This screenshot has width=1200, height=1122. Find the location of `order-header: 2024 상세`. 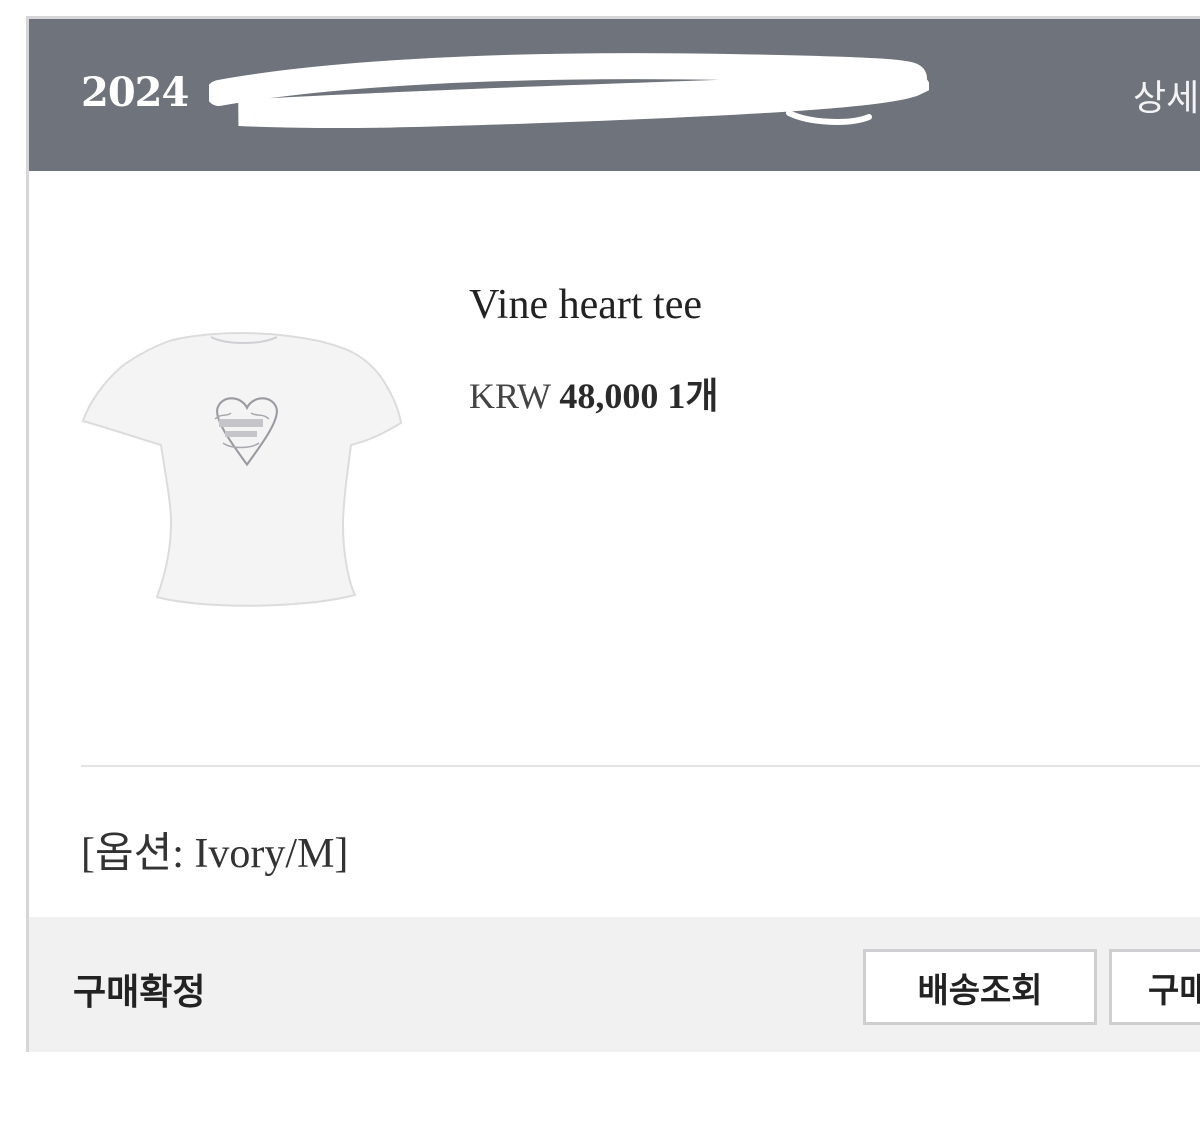

order-header: 2024 상세 is located at coordinates (614, 95).